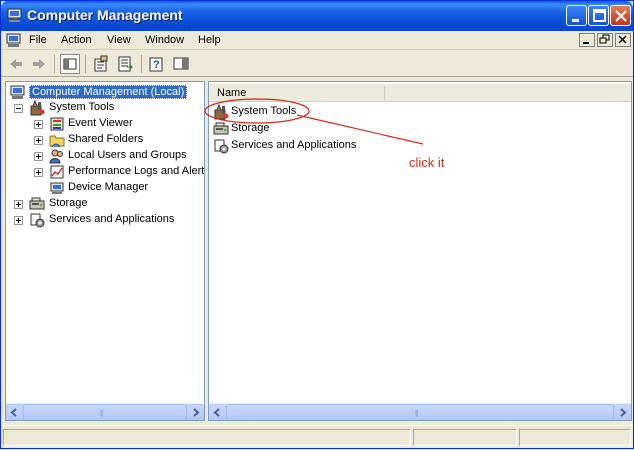  I want to click on status-cell-tertiary, so click(575, 437).